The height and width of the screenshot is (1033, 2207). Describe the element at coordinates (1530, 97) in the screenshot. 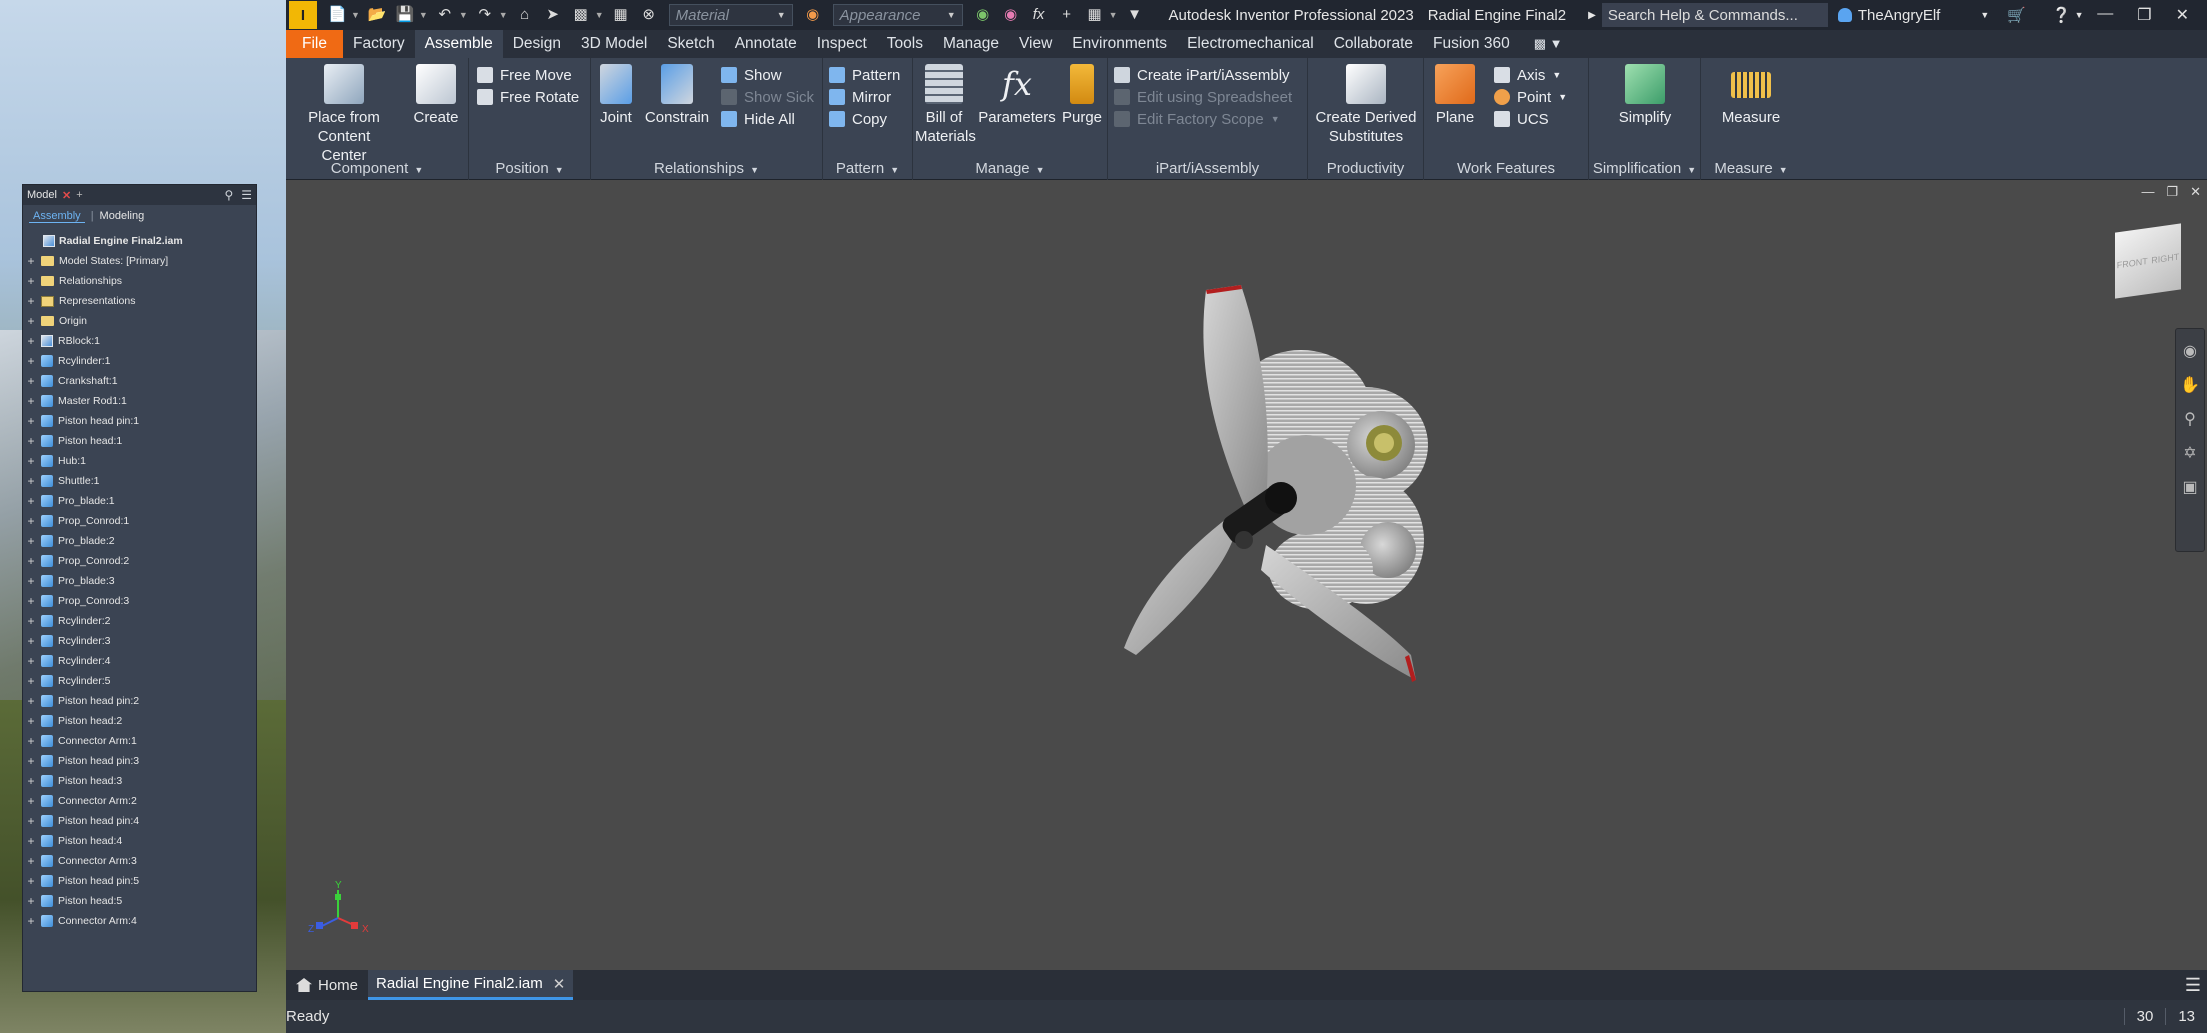

I see `point-button: Point ▼` at that location.